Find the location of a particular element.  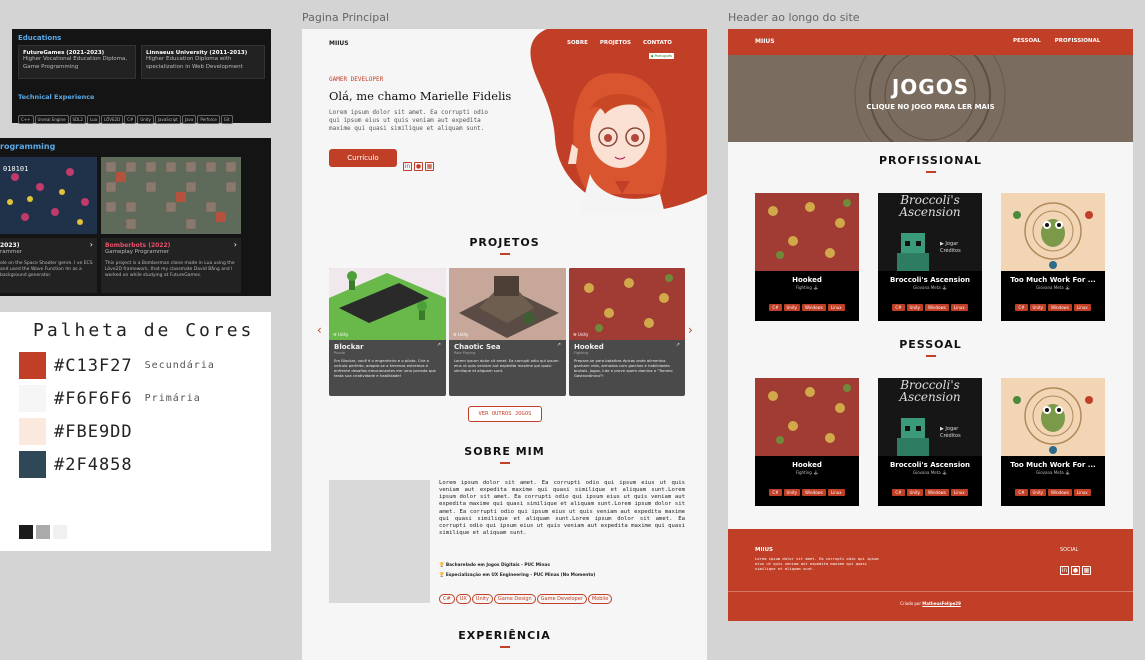

project-sub: rammer is located at coordinates (11, 252).